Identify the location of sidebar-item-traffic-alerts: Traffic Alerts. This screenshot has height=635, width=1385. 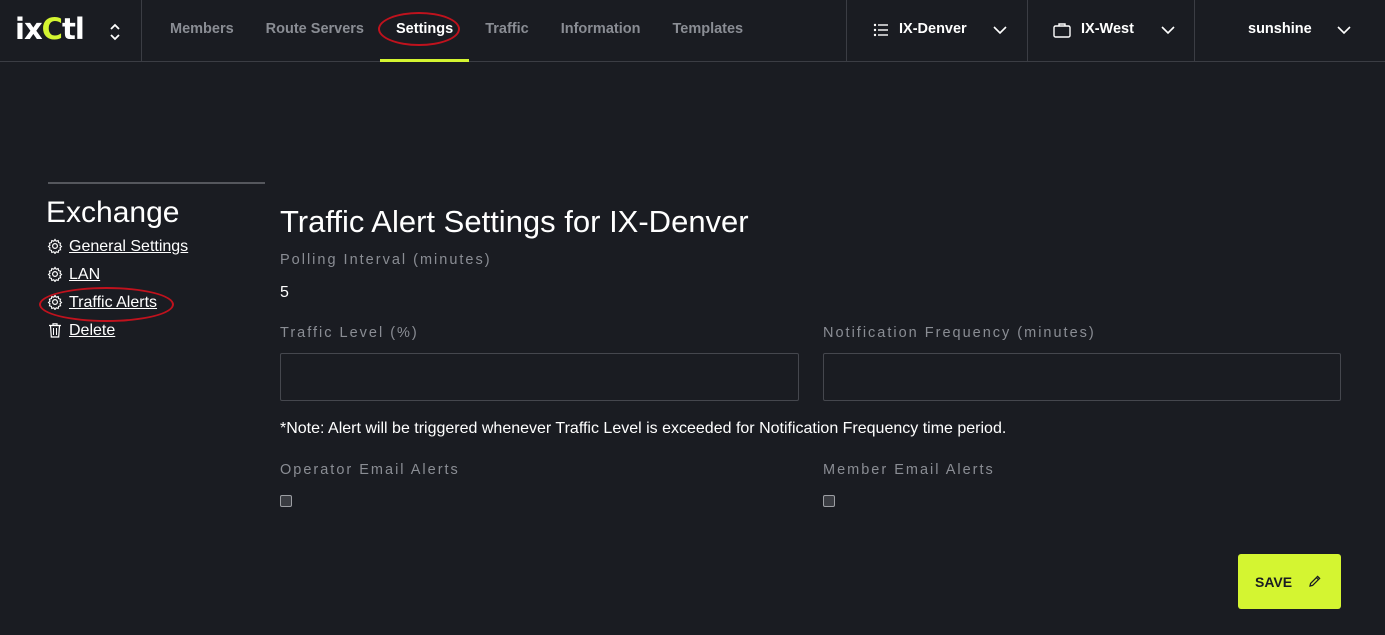
(146, 306).